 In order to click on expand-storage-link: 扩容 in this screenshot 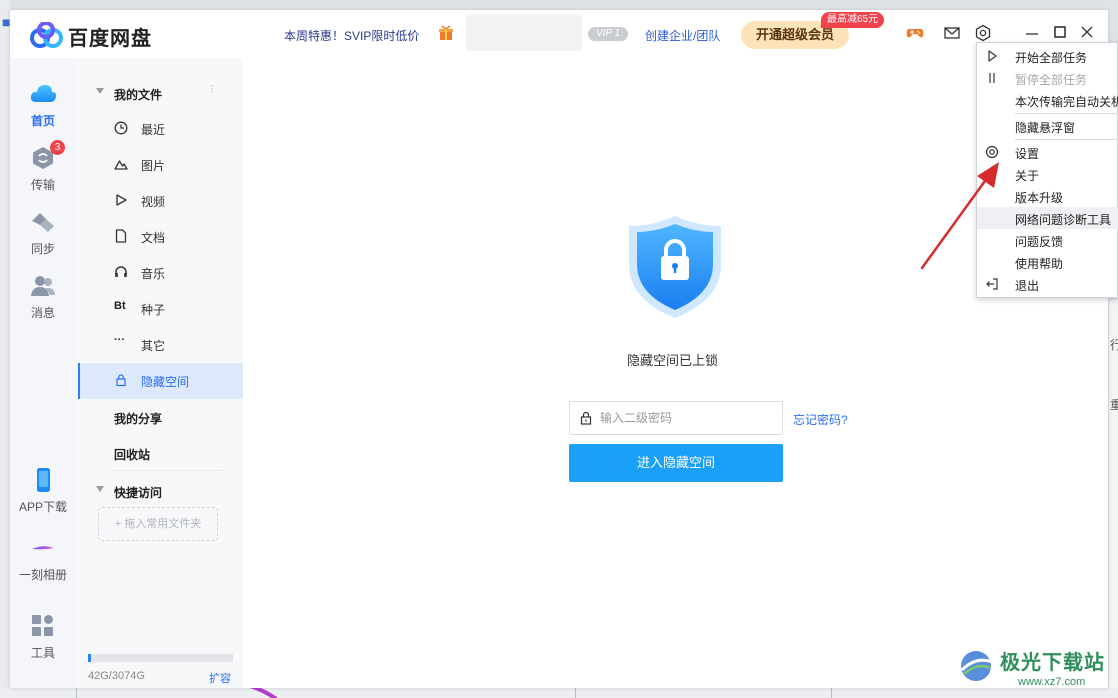, I will do `click(220, 678)`.